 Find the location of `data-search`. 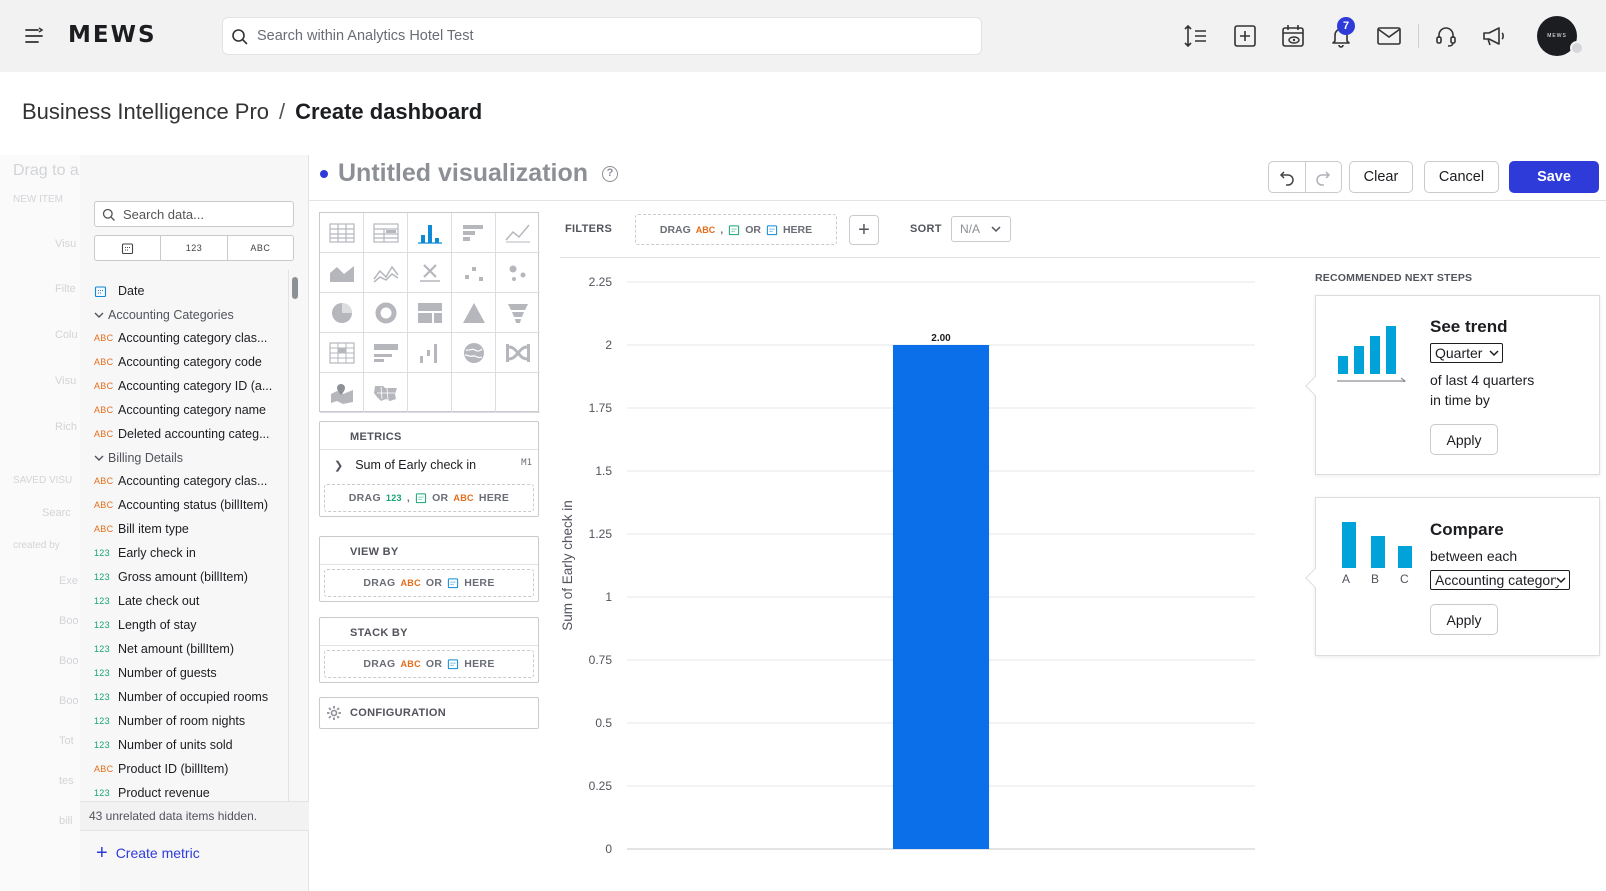

data-search is located at coordinates (194, 214).